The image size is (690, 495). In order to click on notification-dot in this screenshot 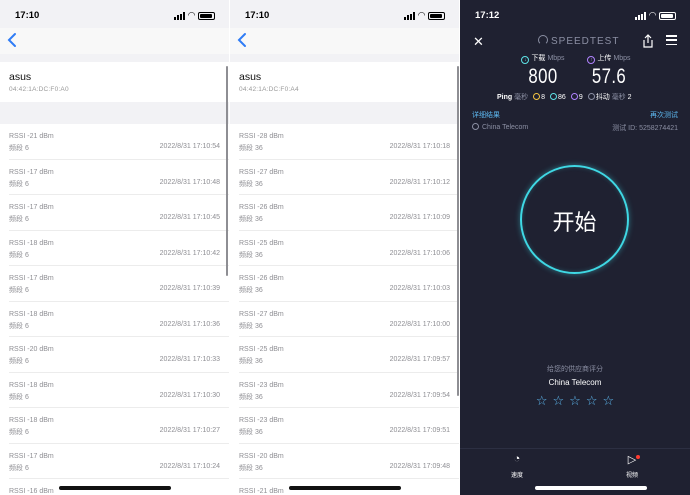, I will do `click(638, 457)`.